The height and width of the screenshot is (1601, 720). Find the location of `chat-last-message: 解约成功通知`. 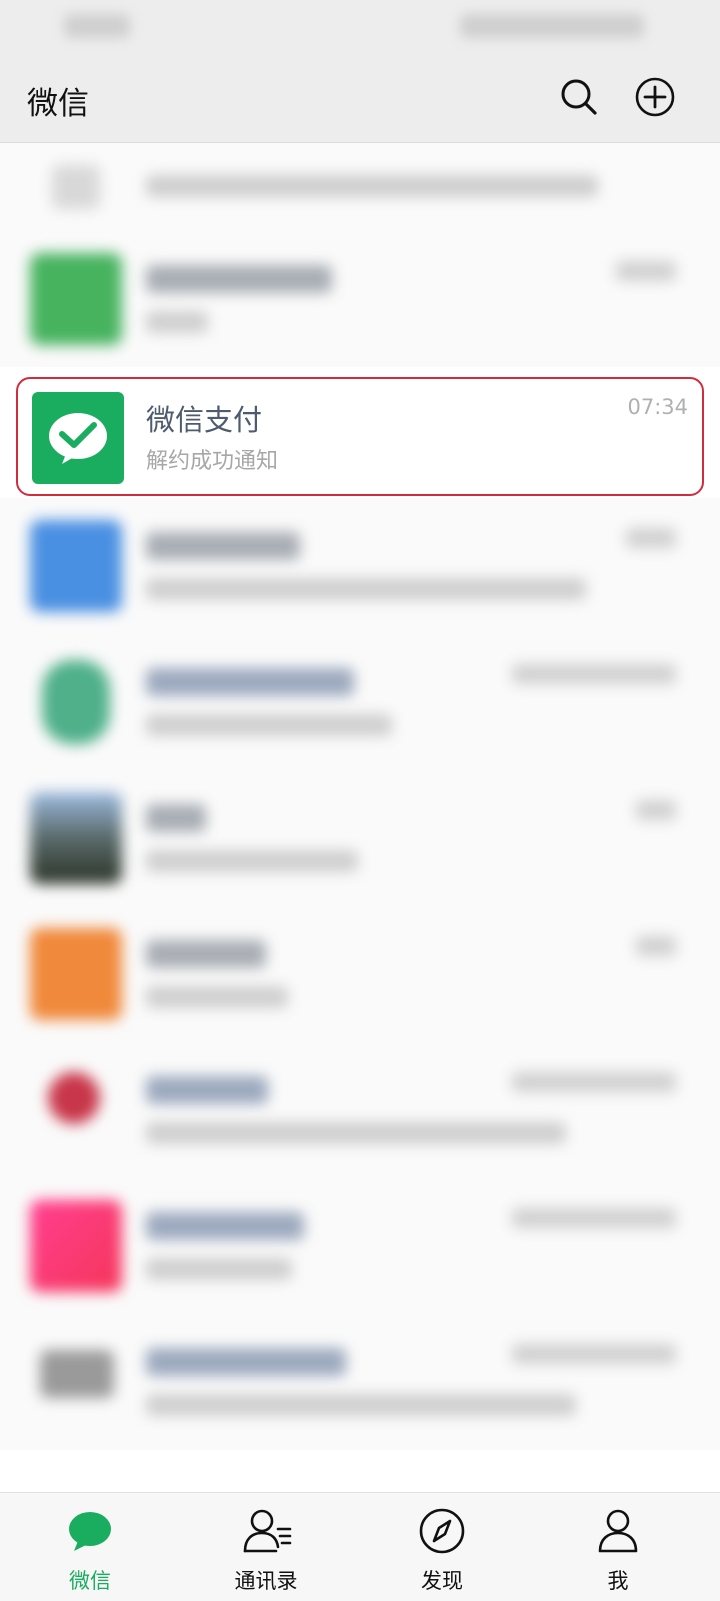

chat-last-message: 解约成功通知 is located at coordinates (212, 461).